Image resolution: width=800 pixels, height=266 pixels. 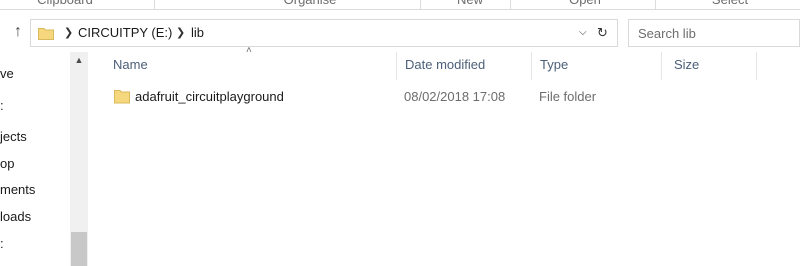 I want to click on nav-item: loads, so click(x=31, y=217).